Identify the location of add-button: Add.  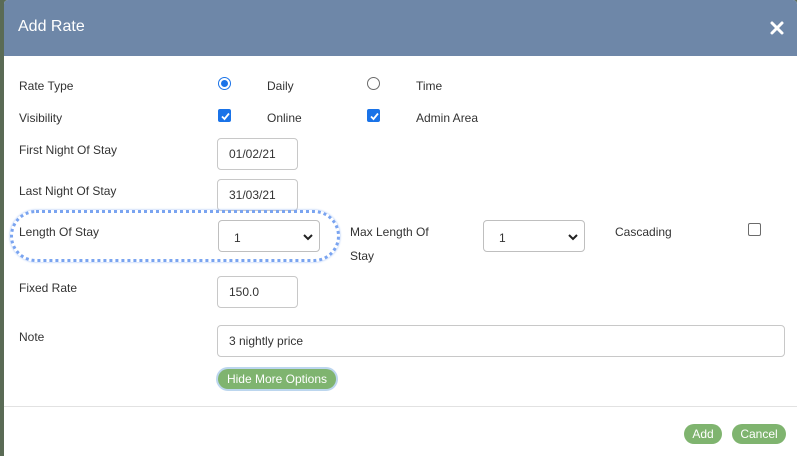
(703, 434).